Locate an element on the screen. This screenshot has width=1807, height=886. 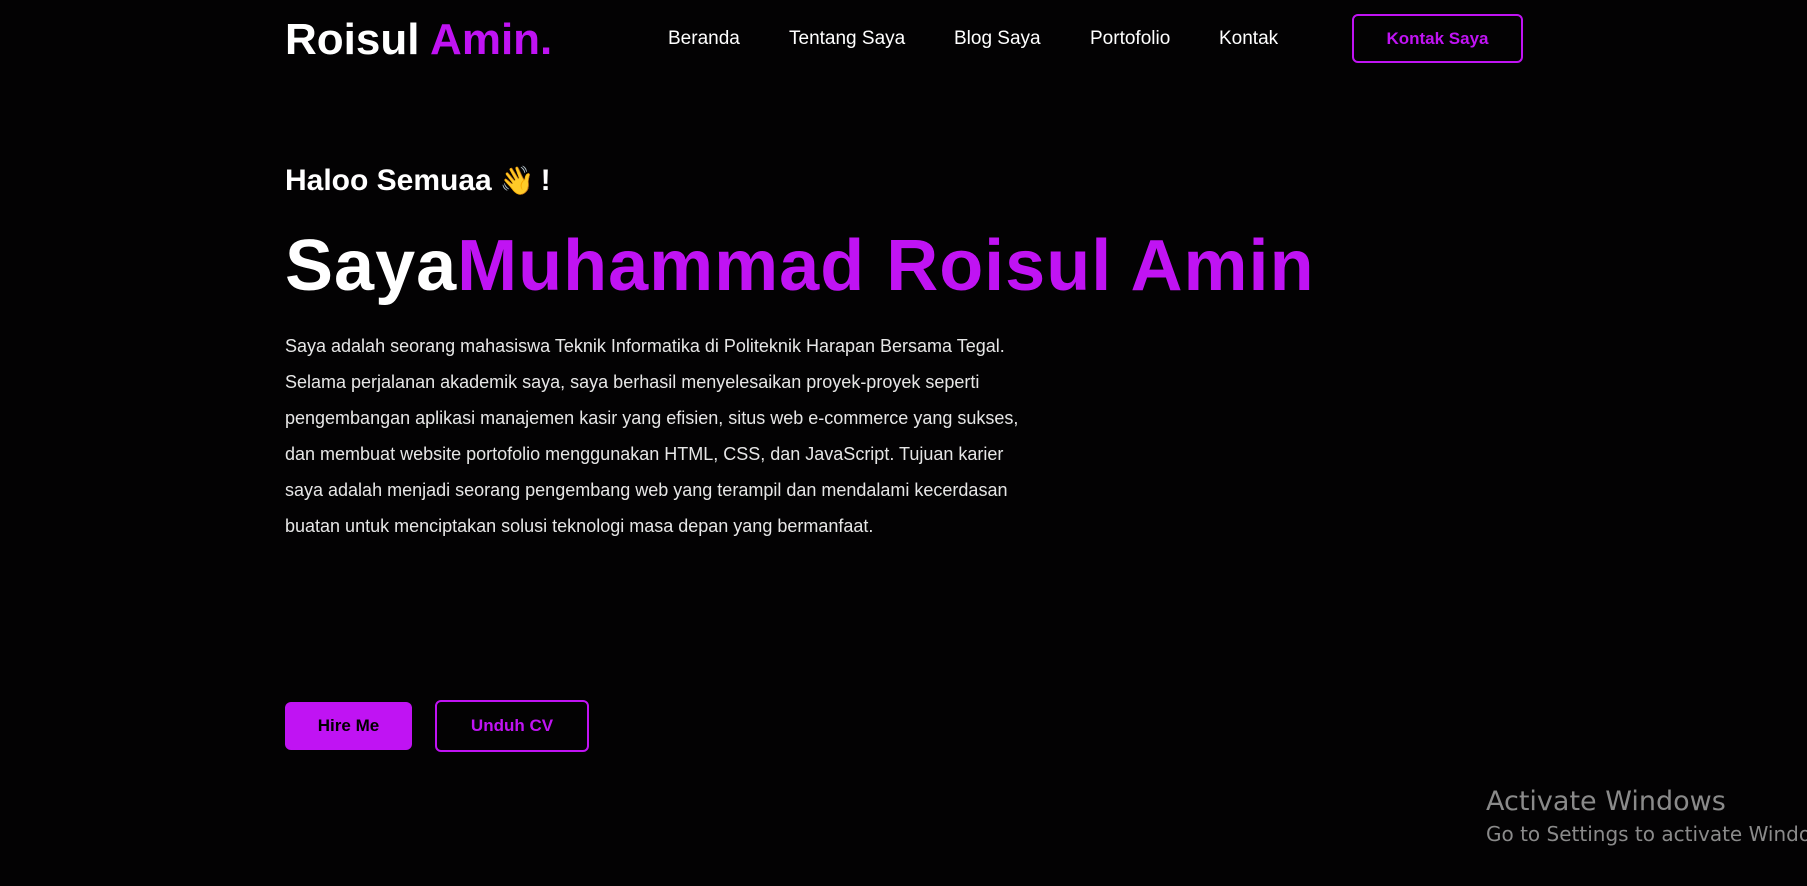
headline-prefix: Saya is located at coordinates (371, 266).